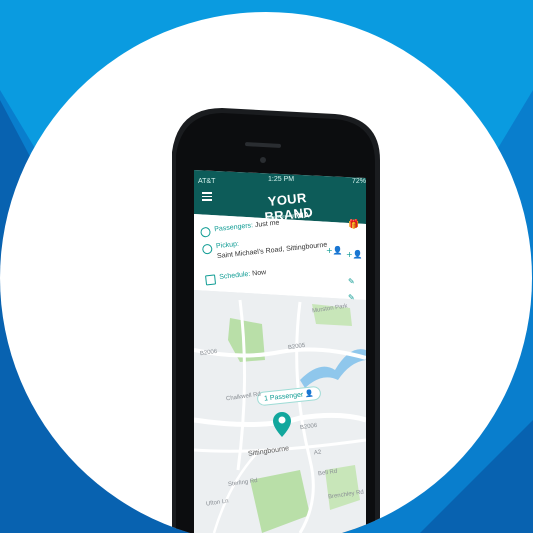  What do you see at coordinates (211, 280) in the screenshot?
I see `calendar-icon` at bounding box center [211, 280].